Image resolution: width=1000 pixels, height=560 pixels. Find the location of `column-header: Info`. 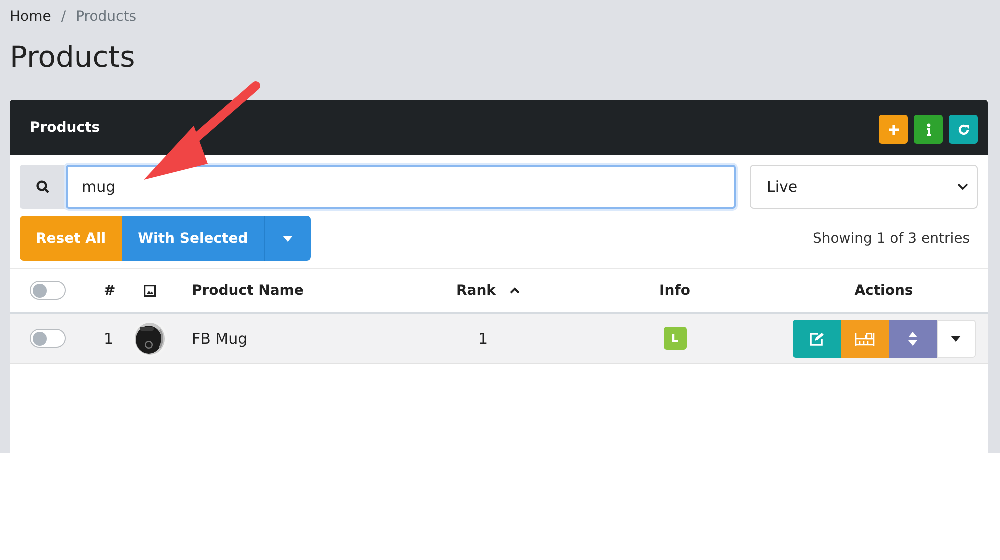

column-header: Info is located at coordinates (675, 290).